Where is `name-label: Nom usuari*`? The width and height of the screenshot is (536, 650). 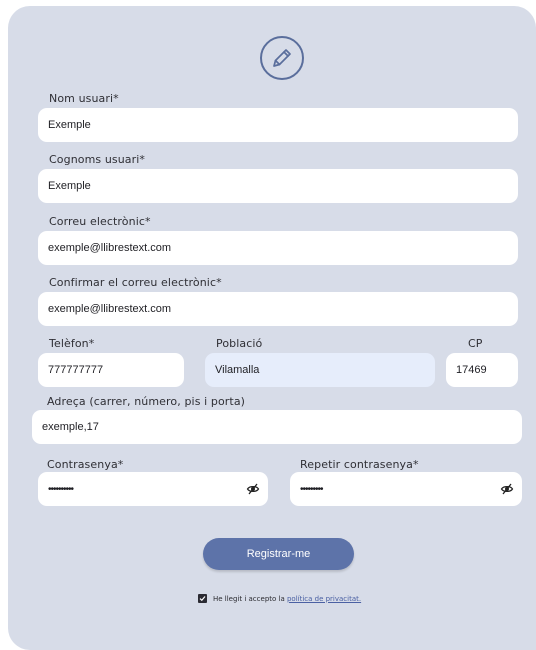
name-label: Nom usuari* is located at coordinates (84, 98).